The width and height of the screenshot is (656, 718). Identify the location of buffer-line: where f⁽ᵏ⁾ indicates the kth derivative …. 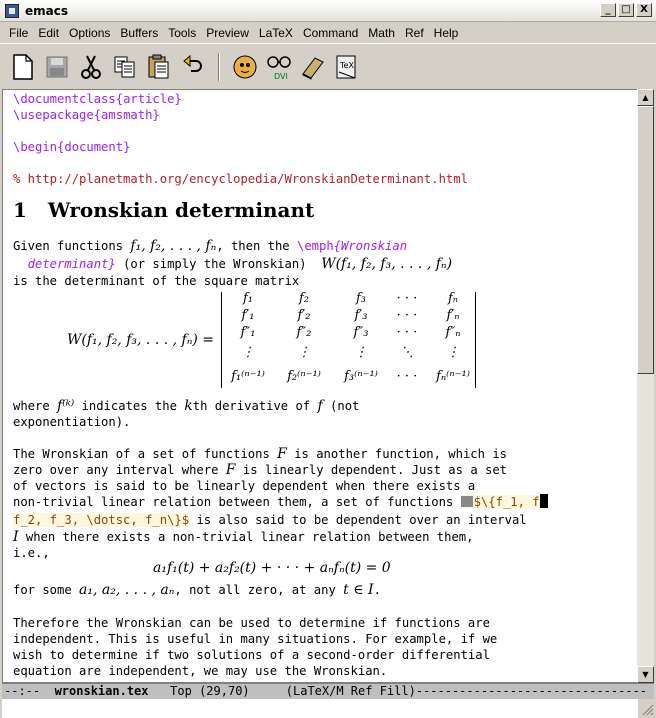
(186, 406).